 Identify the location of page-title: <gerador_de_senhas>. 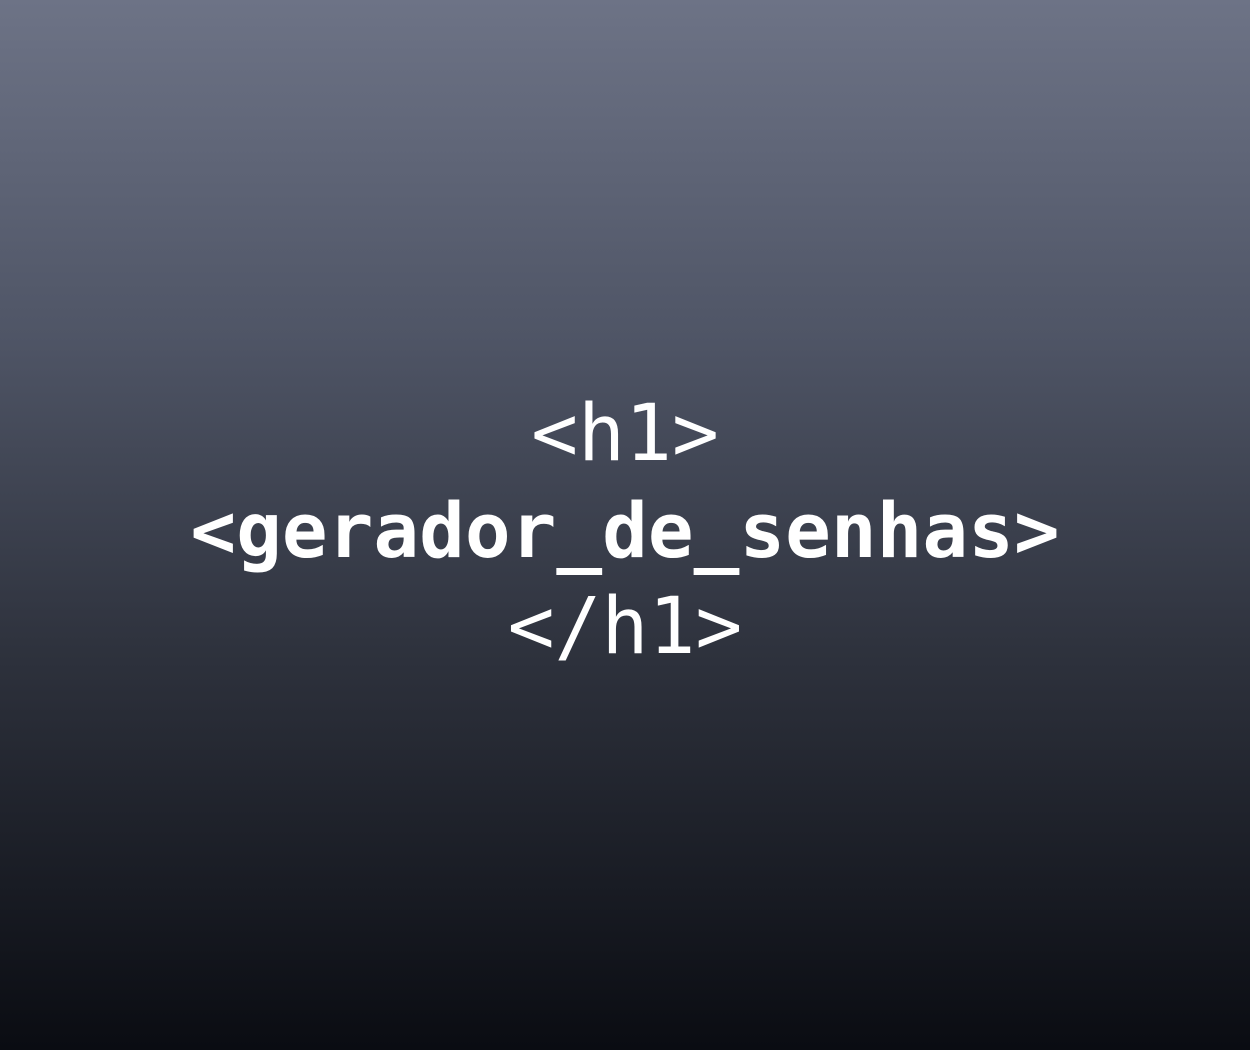
(625, 530).